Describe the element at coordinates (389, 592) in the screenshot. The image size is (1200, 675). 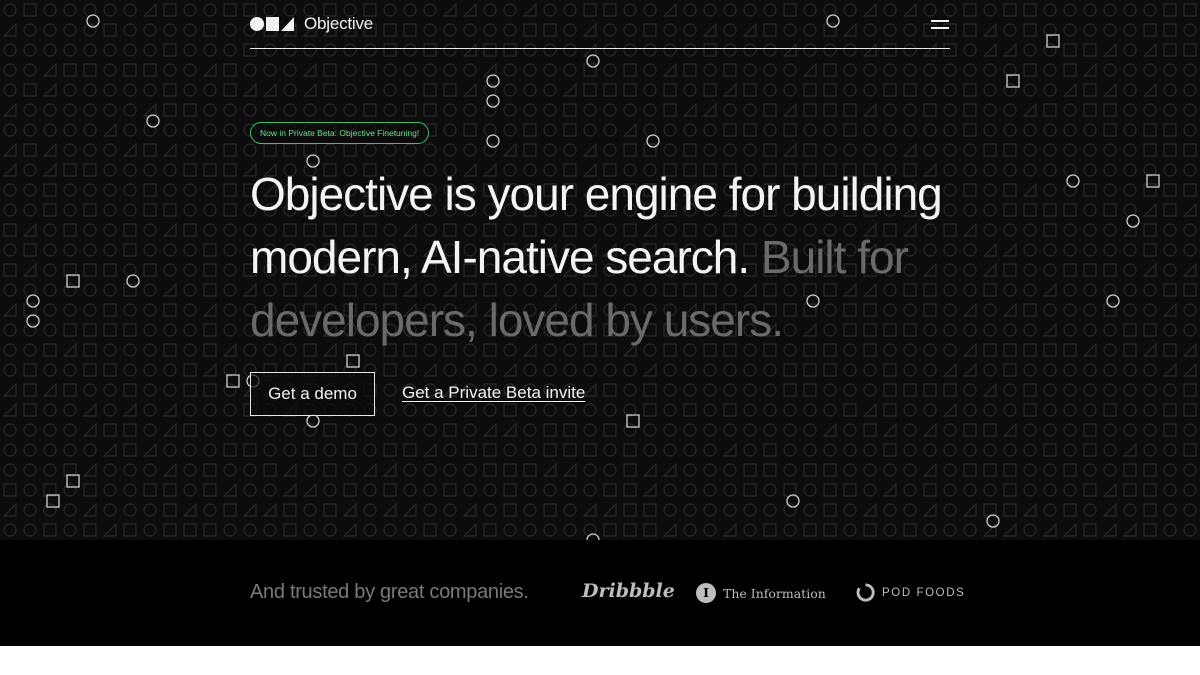
I see `trusted-by-text: And trusted by great companies.` at that location.